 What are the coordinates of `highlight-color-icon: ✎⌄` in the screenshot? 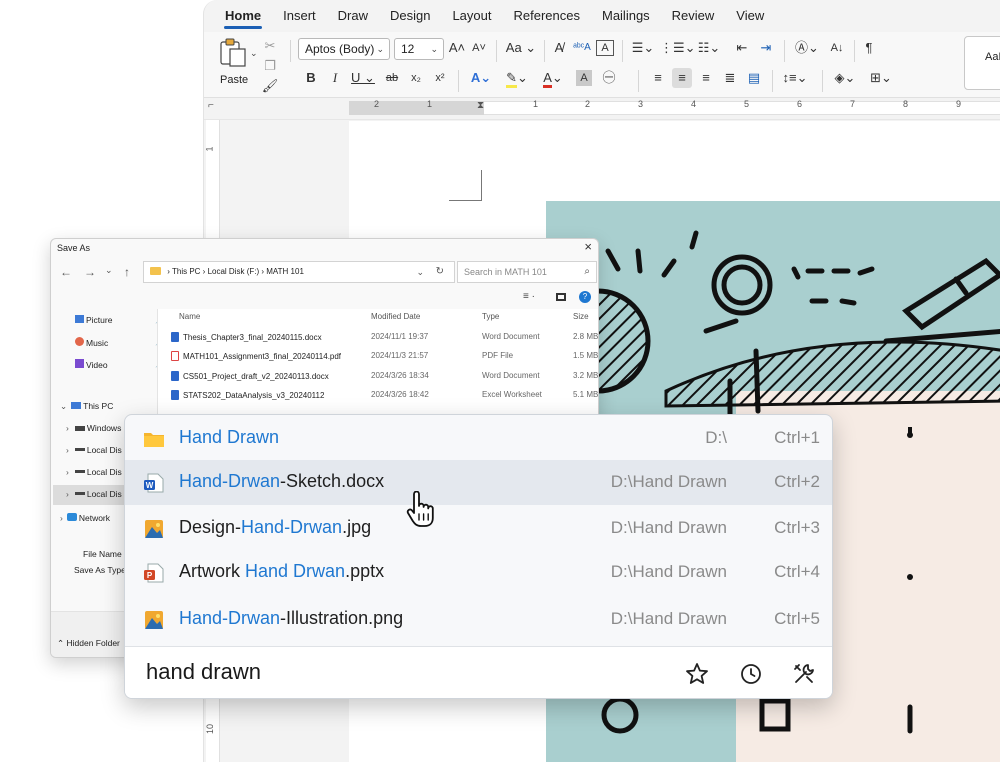 It's located at (517, 78).